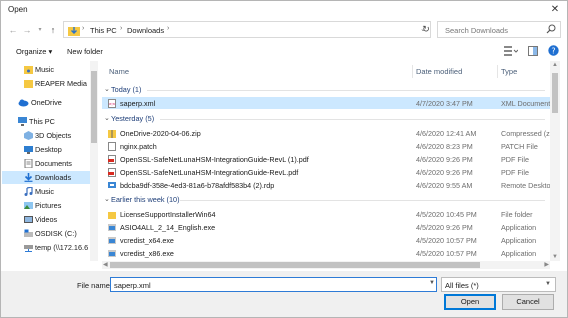 Image resolution: width=568 pixels, height=318 pixels. What do you see at coordinates (94, 107) in the screenshot?
I see `nav-pane-scroll-thumb` at bounding box center [94, 107].